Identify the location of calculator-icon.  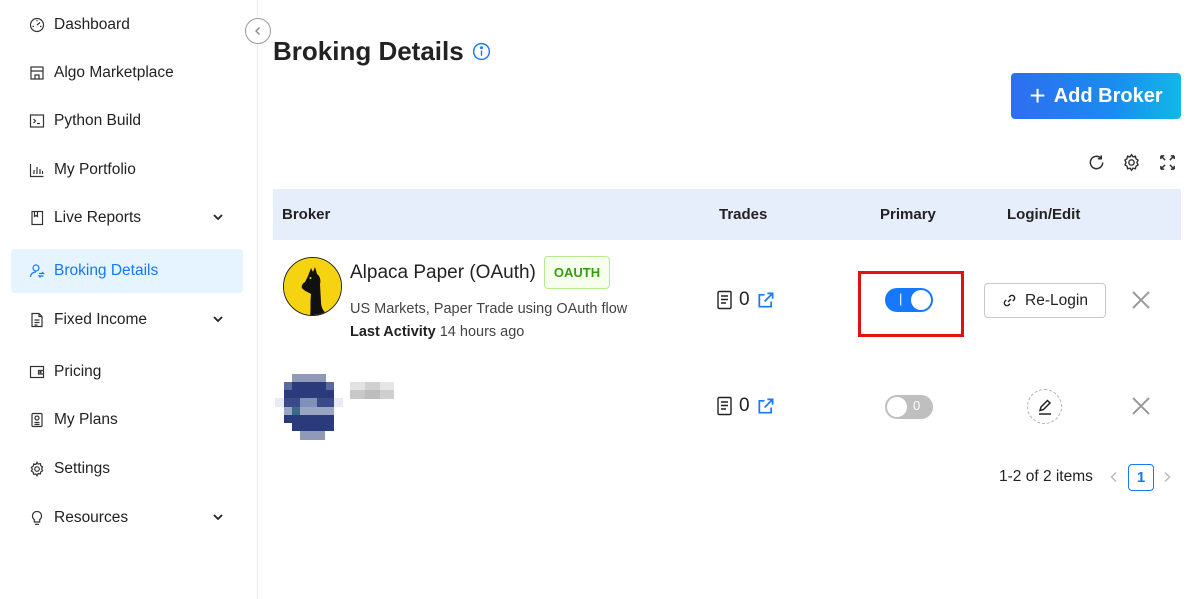
(37, 420).